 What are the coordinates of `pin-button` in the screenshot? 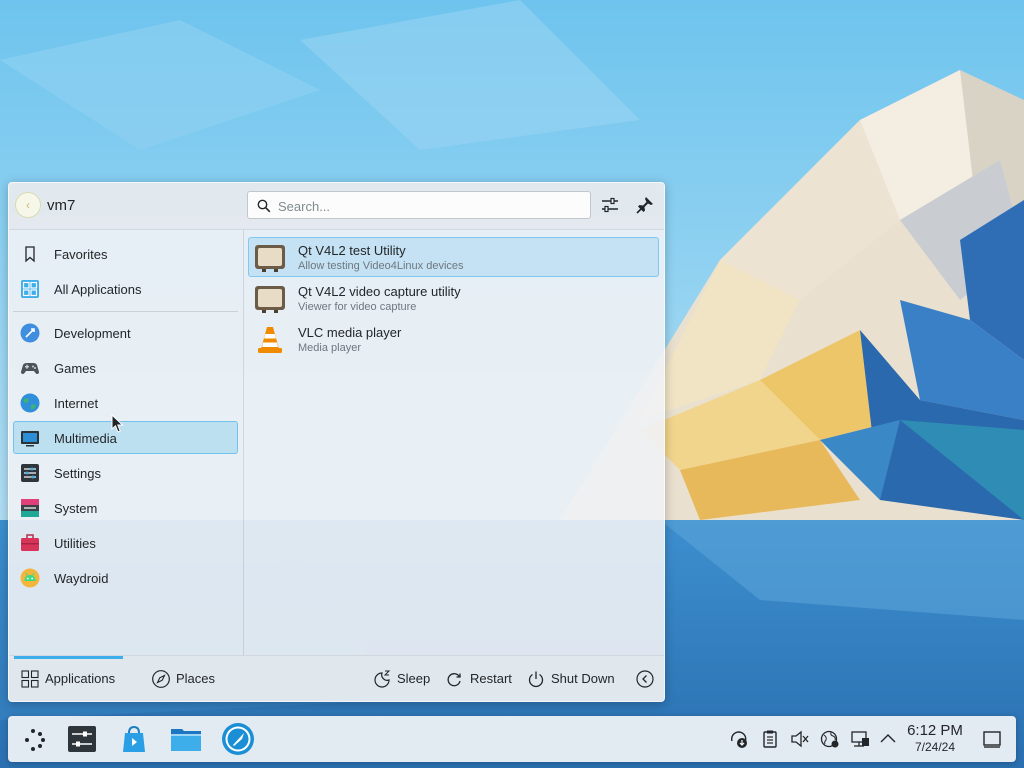 It's located at (646, 206).